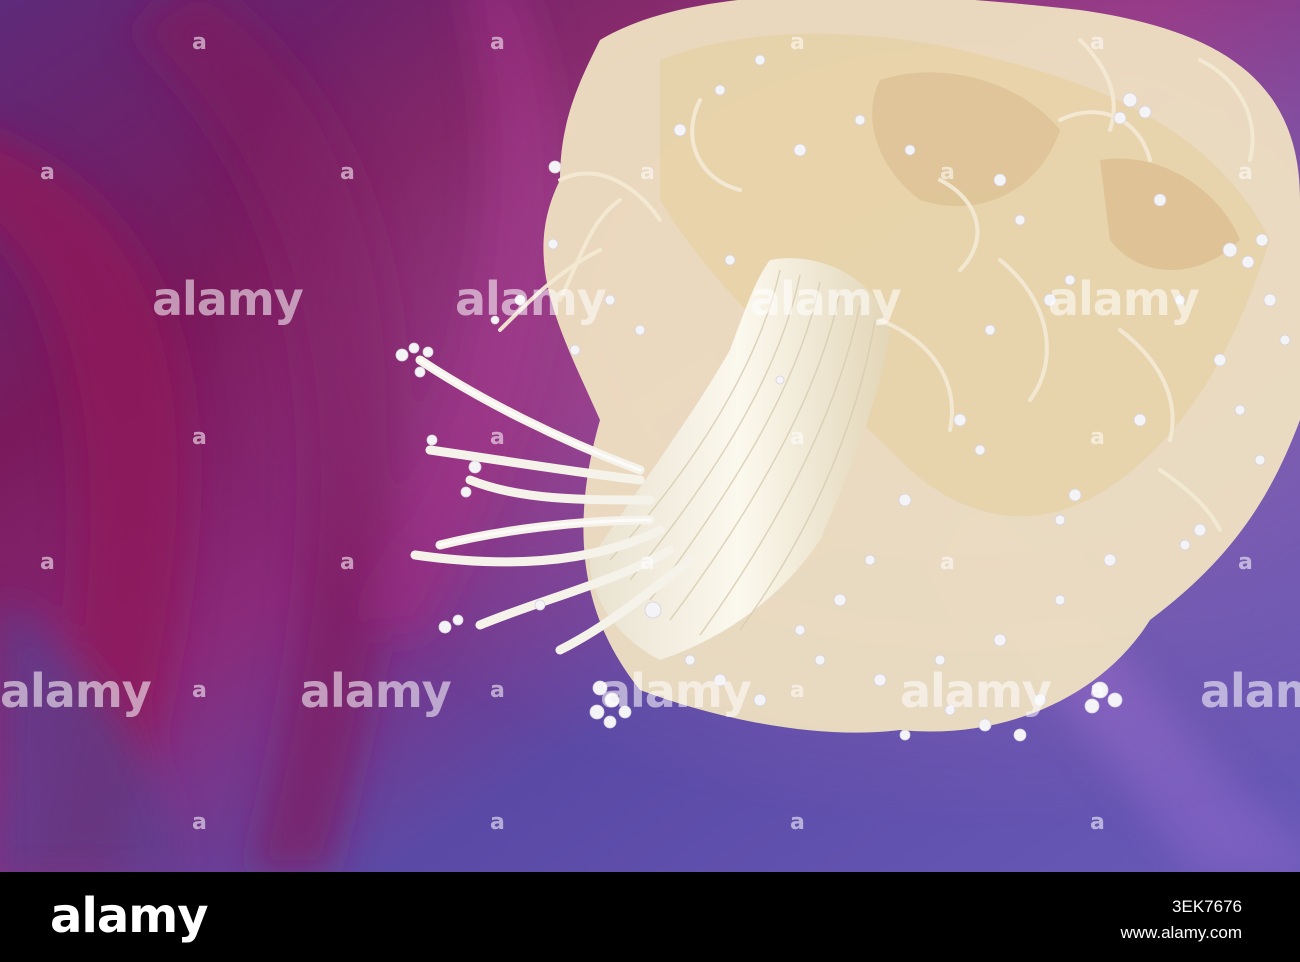 The height and width of the screenshot is (962, 1300). I want to click on site-url: www.alamy.com, so click(1181, 932).